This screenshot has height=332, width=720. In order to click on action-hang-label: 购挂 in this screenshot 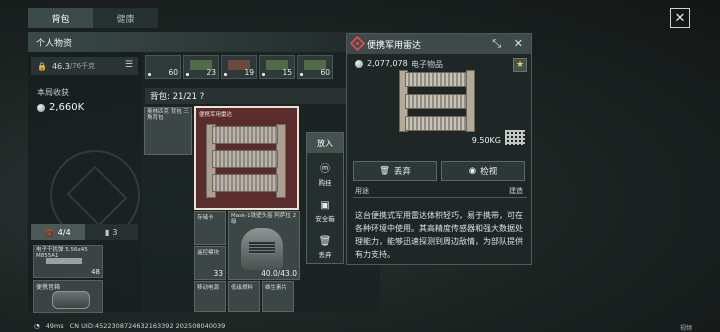, I will do `click(325, 182)`.